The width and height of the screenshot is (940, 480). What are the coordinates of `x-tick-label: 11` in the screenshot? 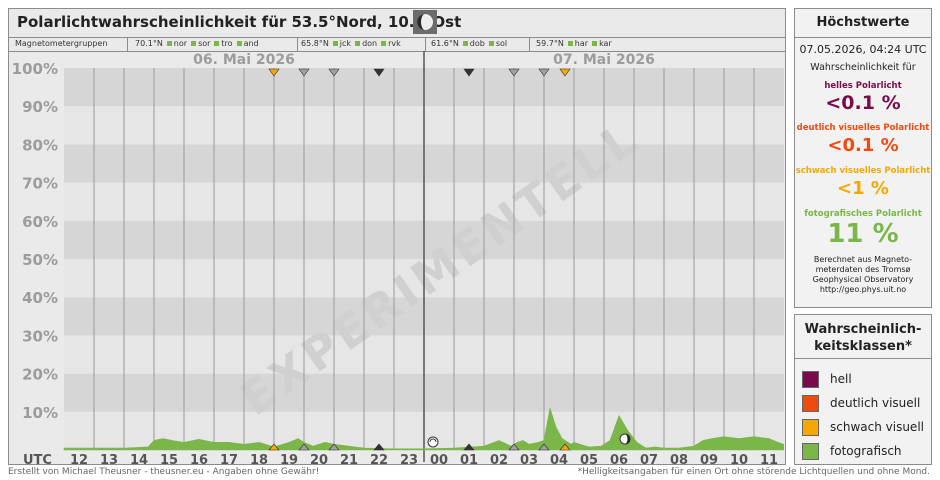 It's located at (769, 459).